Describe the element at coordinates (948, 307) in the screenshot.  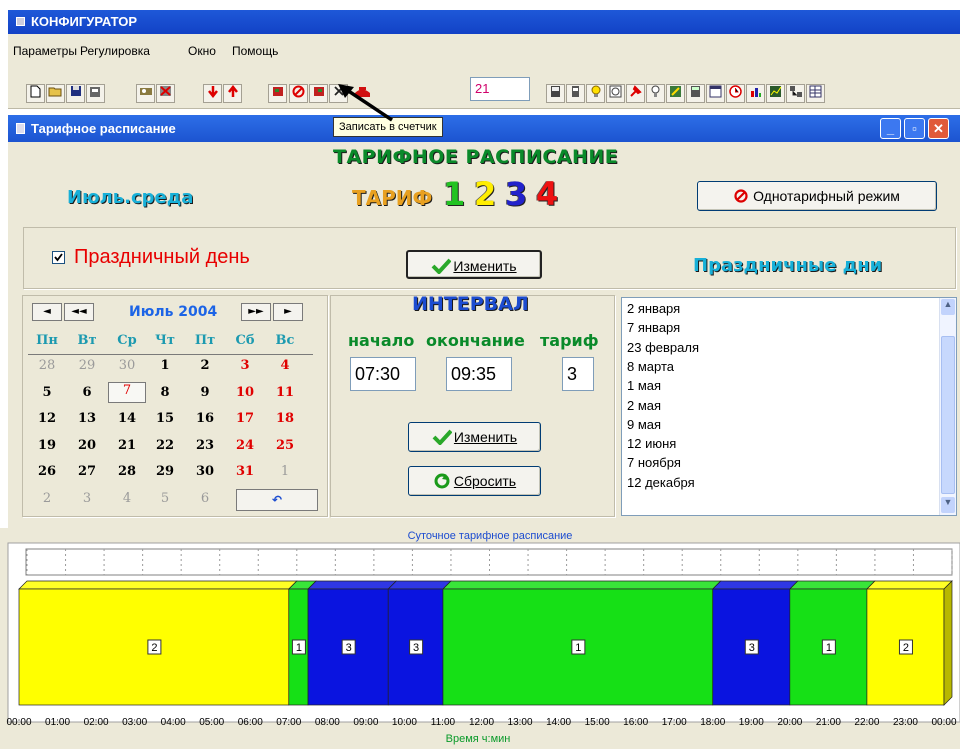
I see `scroll-up-icon: ▲` at that location.